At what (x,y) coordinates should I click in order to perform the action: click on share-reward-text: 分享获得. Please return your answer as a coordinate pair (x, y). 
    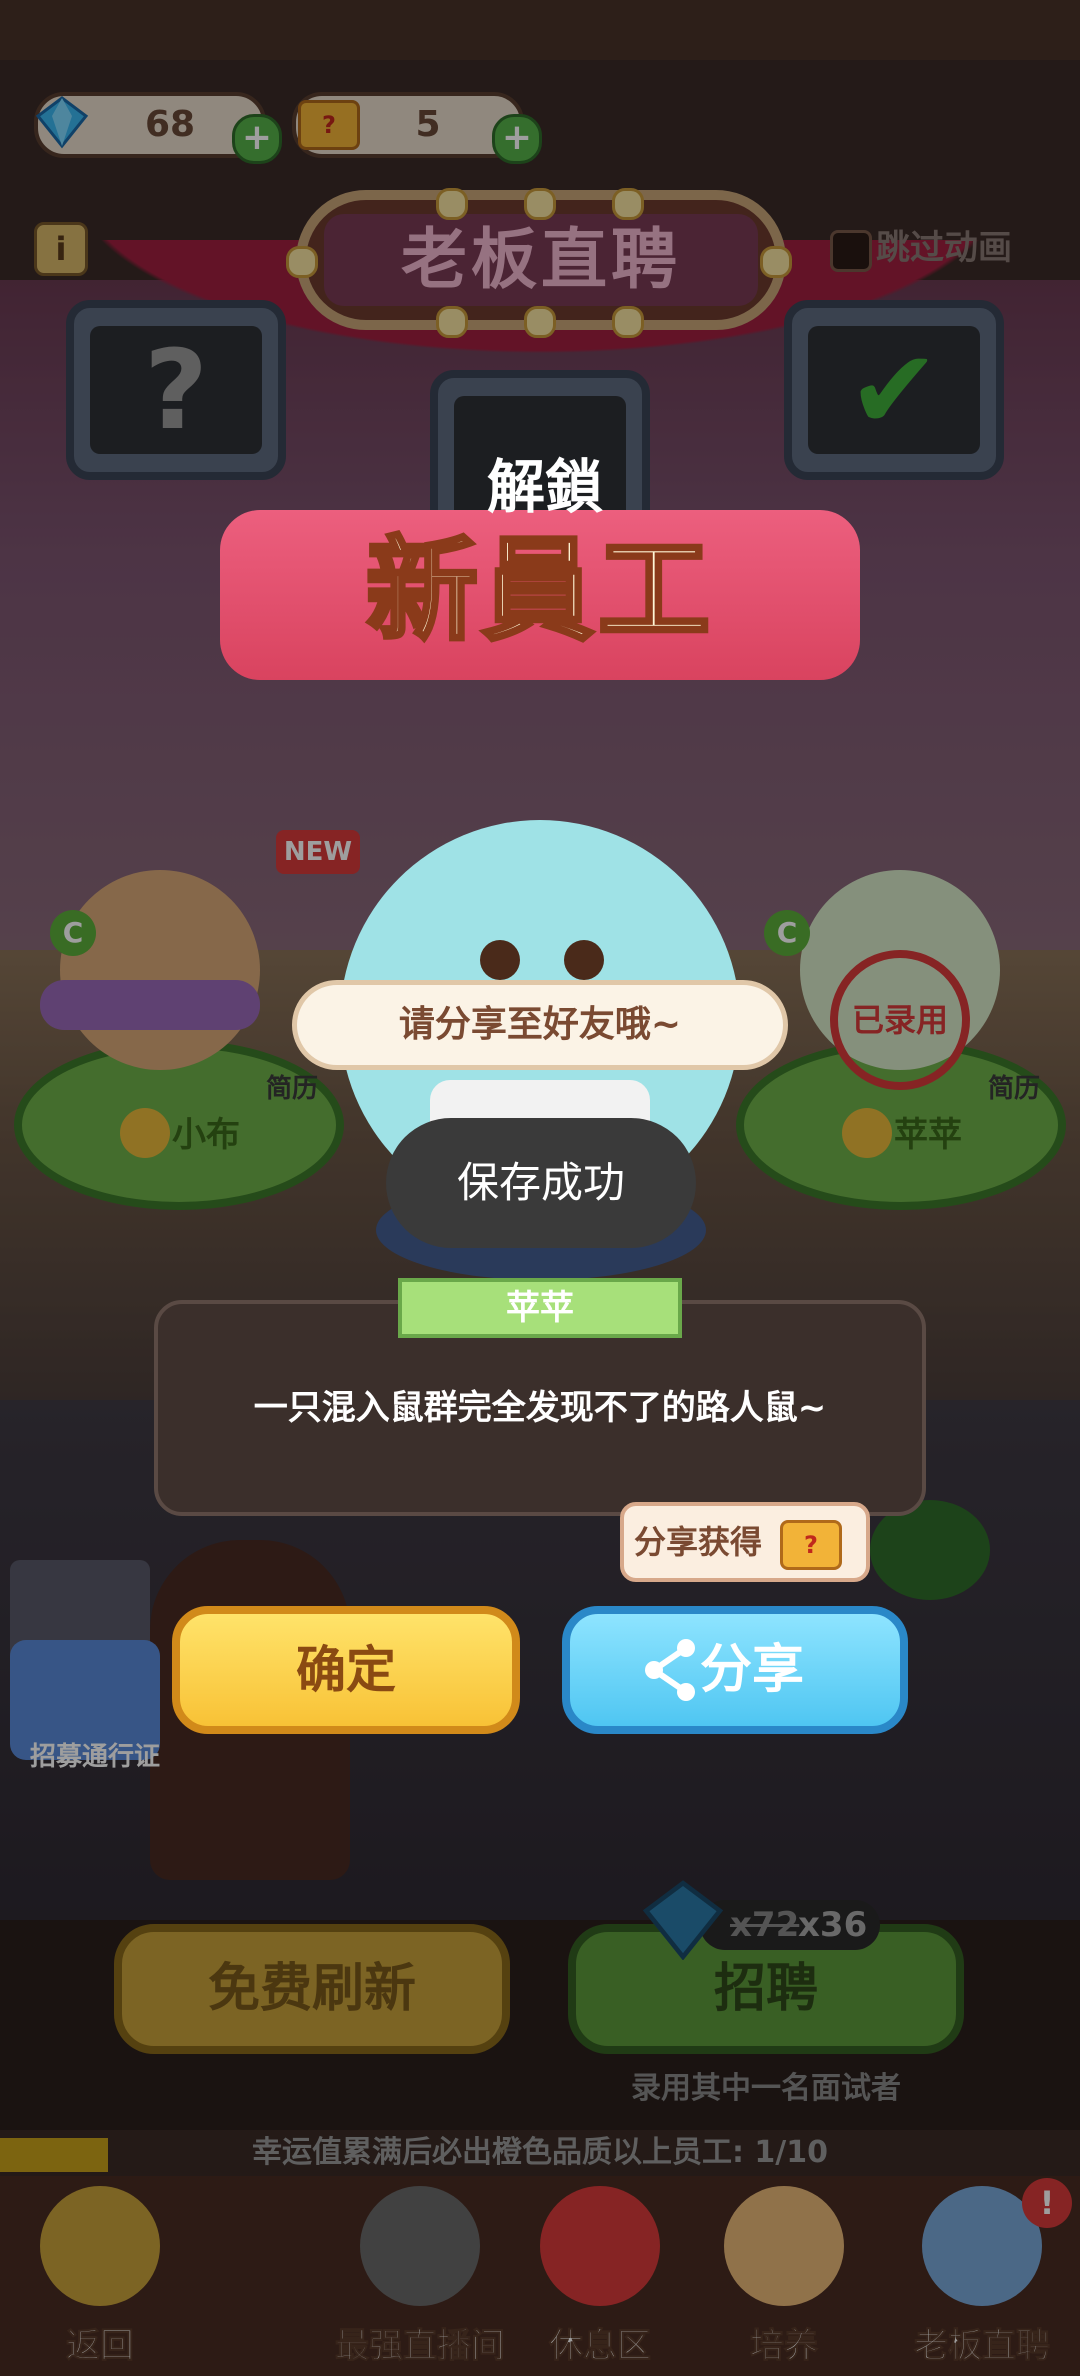
    Looking at the image, I should click on (698, 1542).